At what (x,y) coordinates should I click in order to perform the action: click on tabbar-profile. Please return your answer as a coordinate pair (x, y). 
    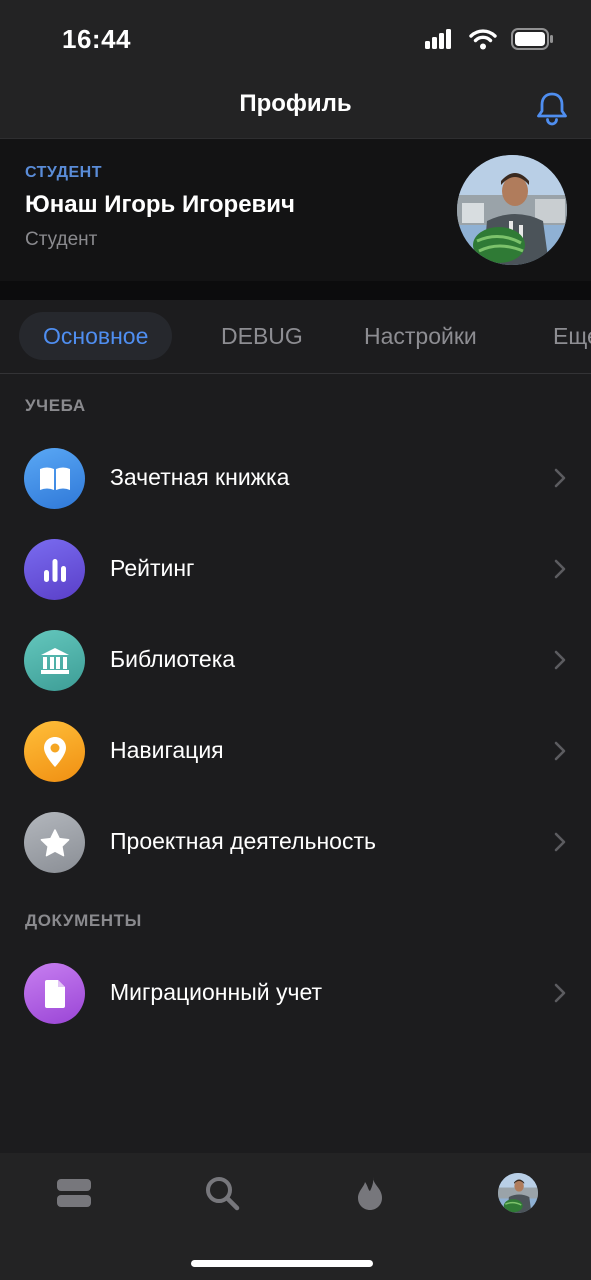
    Looking at the image, I should click on (518, 1193).